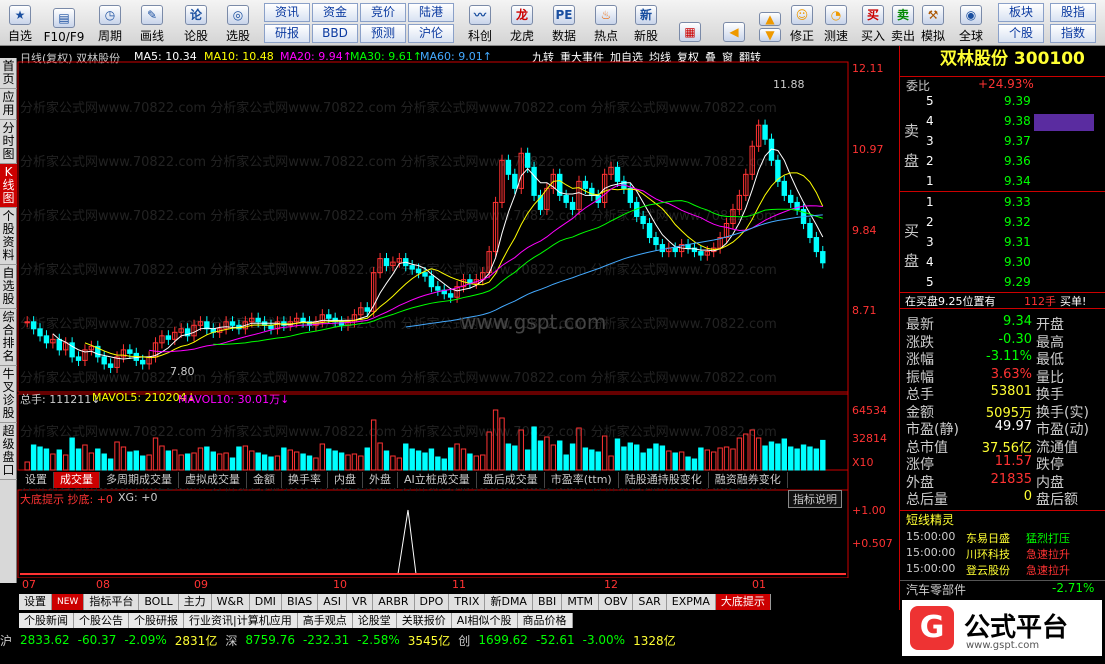 Image resolution: width=1105 pixels, height=664 pixels. I want to click on news-tab: 关联报价, so click(424, 620).